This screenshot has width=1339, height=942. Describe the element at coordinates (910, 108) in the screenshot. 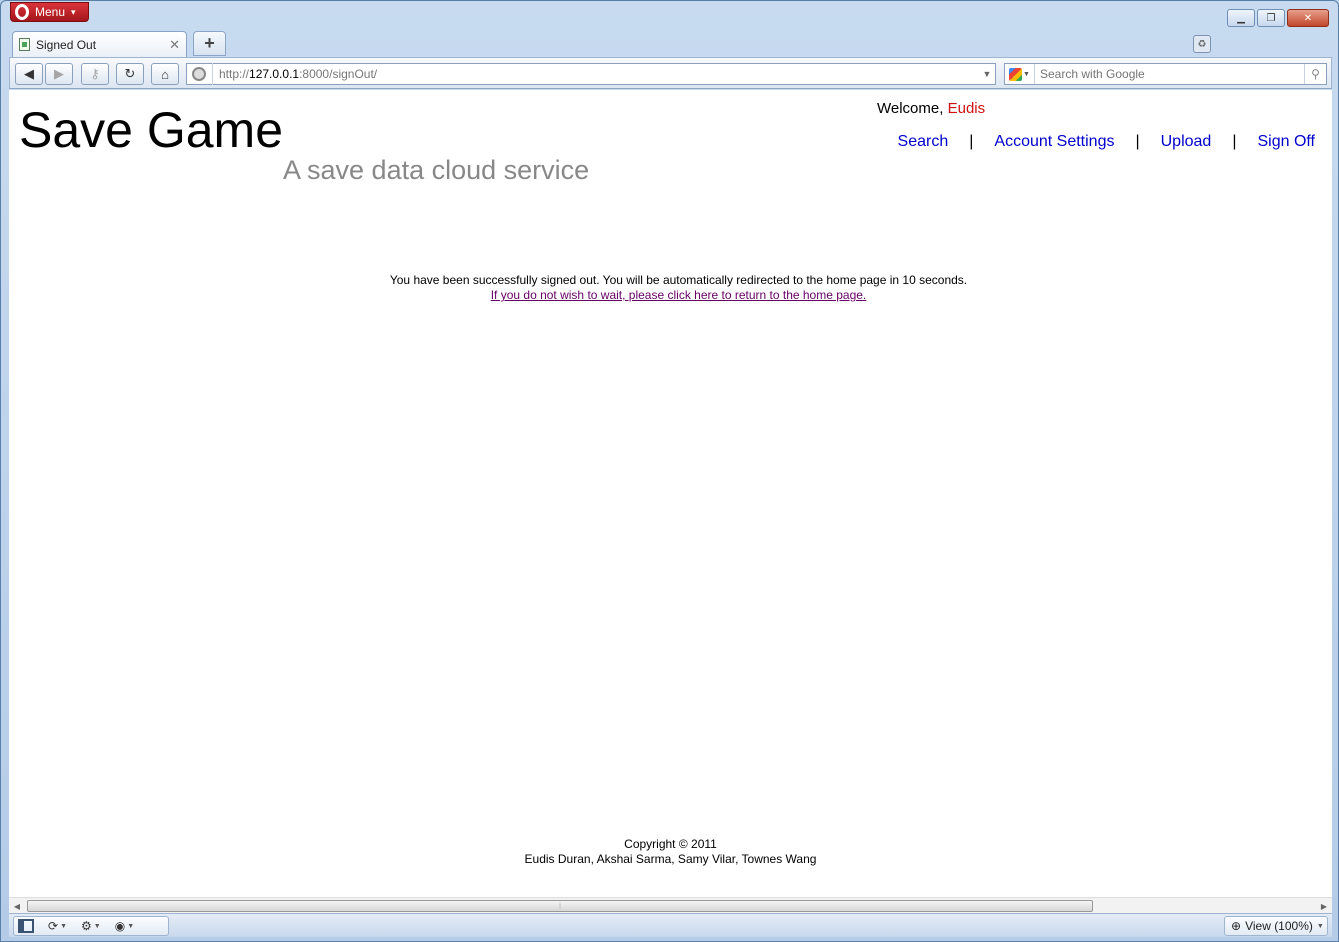

I see `welcome-prefix: Welcome,` at that location.